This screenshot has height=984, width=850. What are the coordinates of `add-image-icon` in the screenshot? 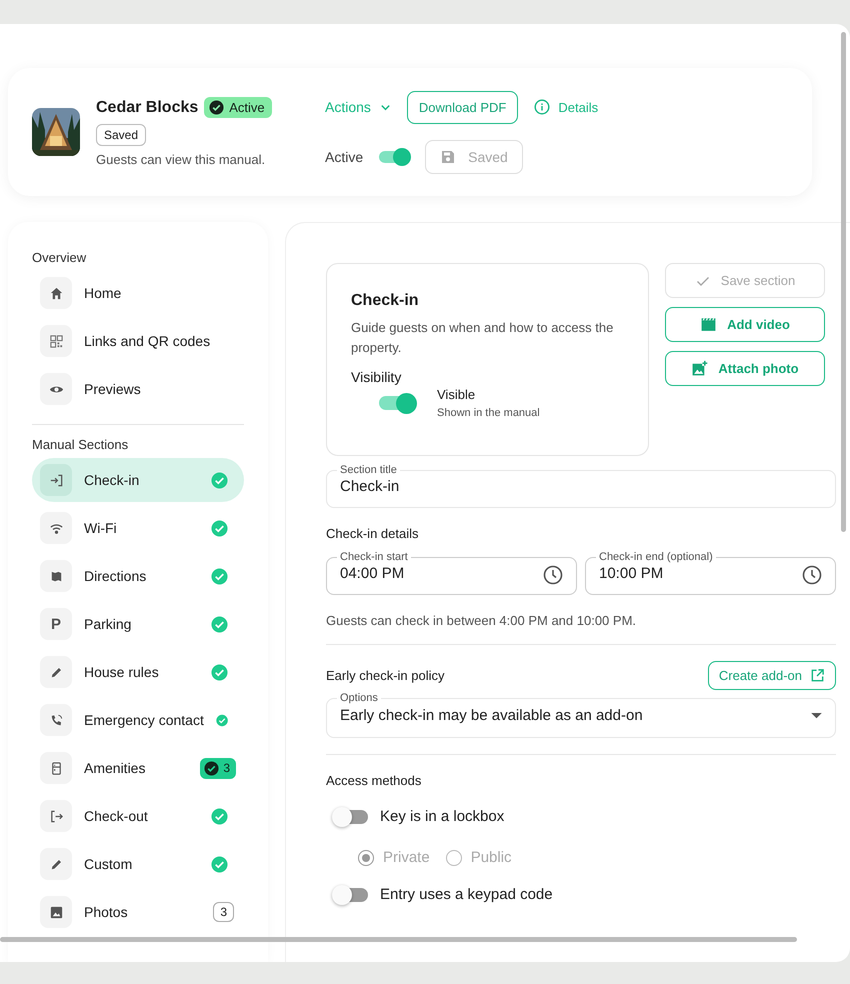 It's located at (699, 368).